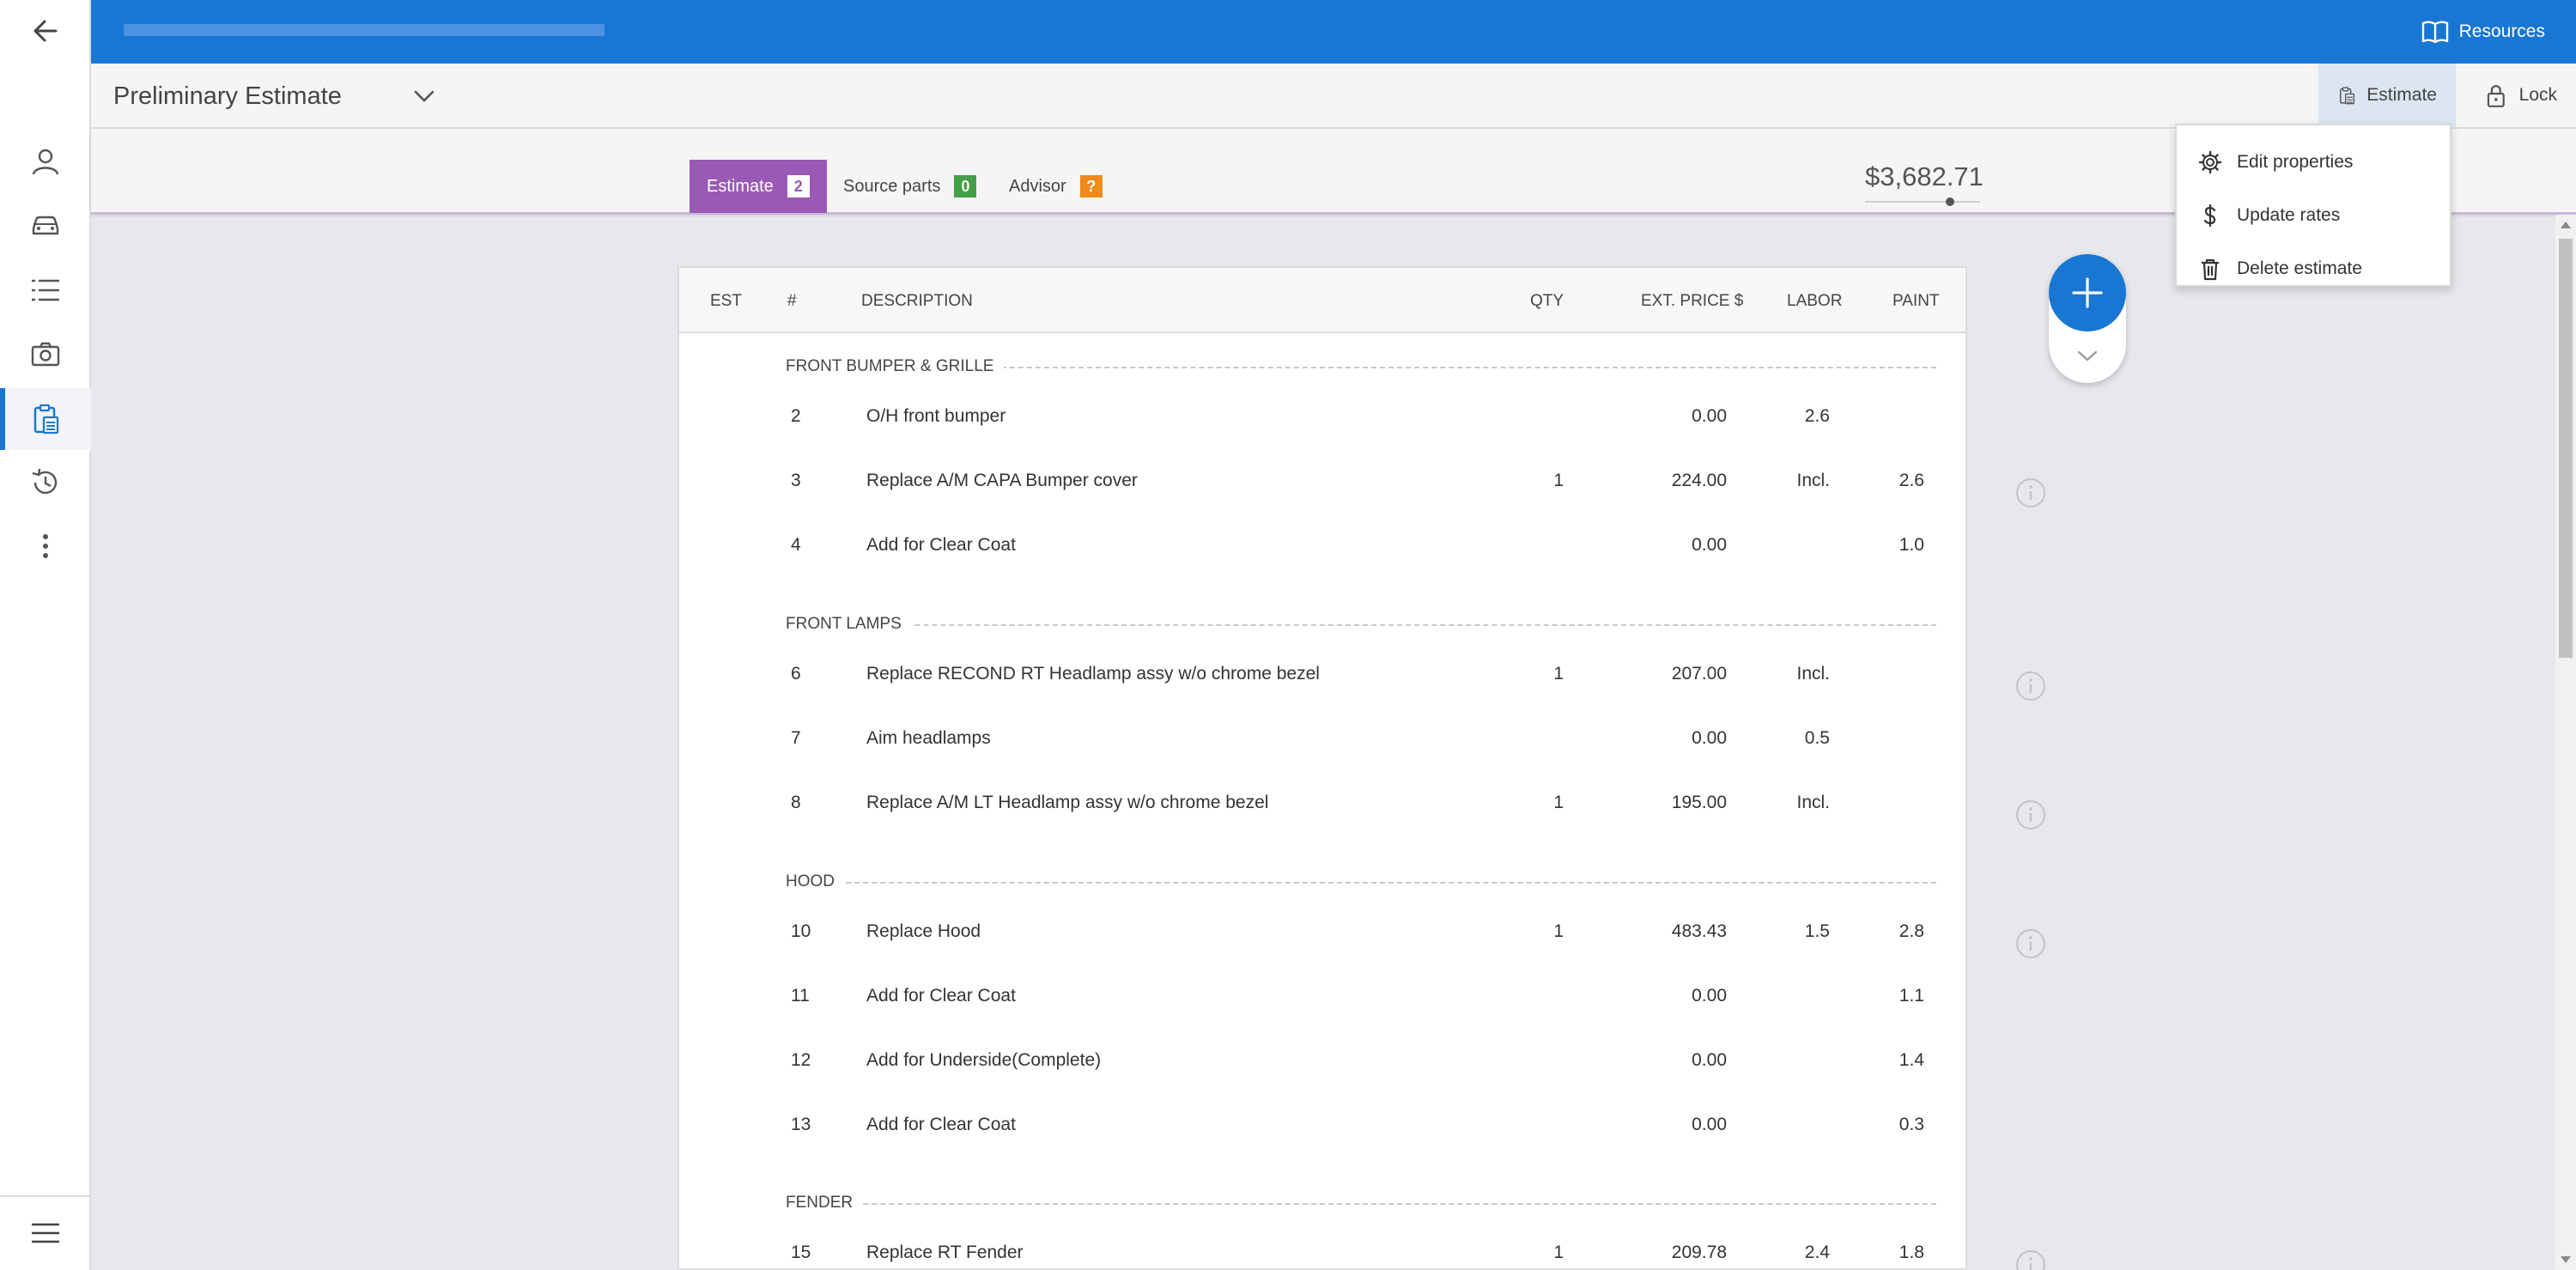 The image size is (2576, 1270). What do you see at coordinates (2209, 216) in the screenshot?
I see `dollar-icon` at bounding box center [2209, 216].